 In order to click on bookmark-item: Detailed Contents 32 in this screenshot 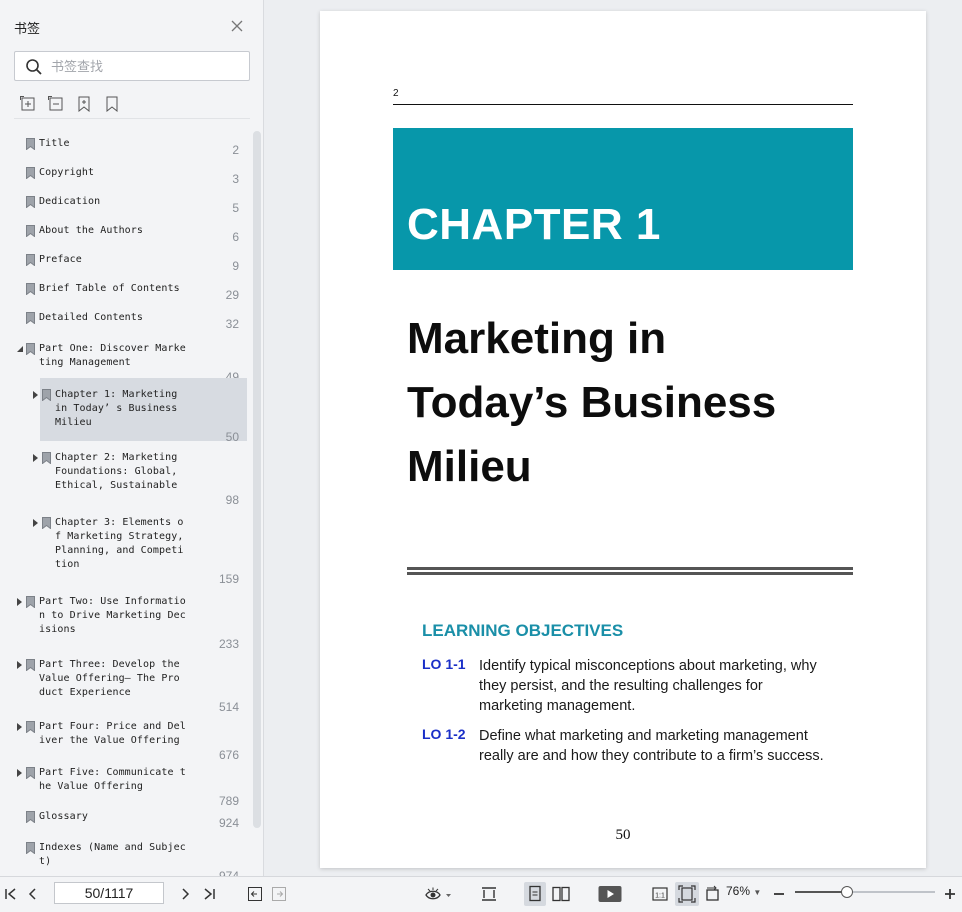, I will do `click(126, 327)`.